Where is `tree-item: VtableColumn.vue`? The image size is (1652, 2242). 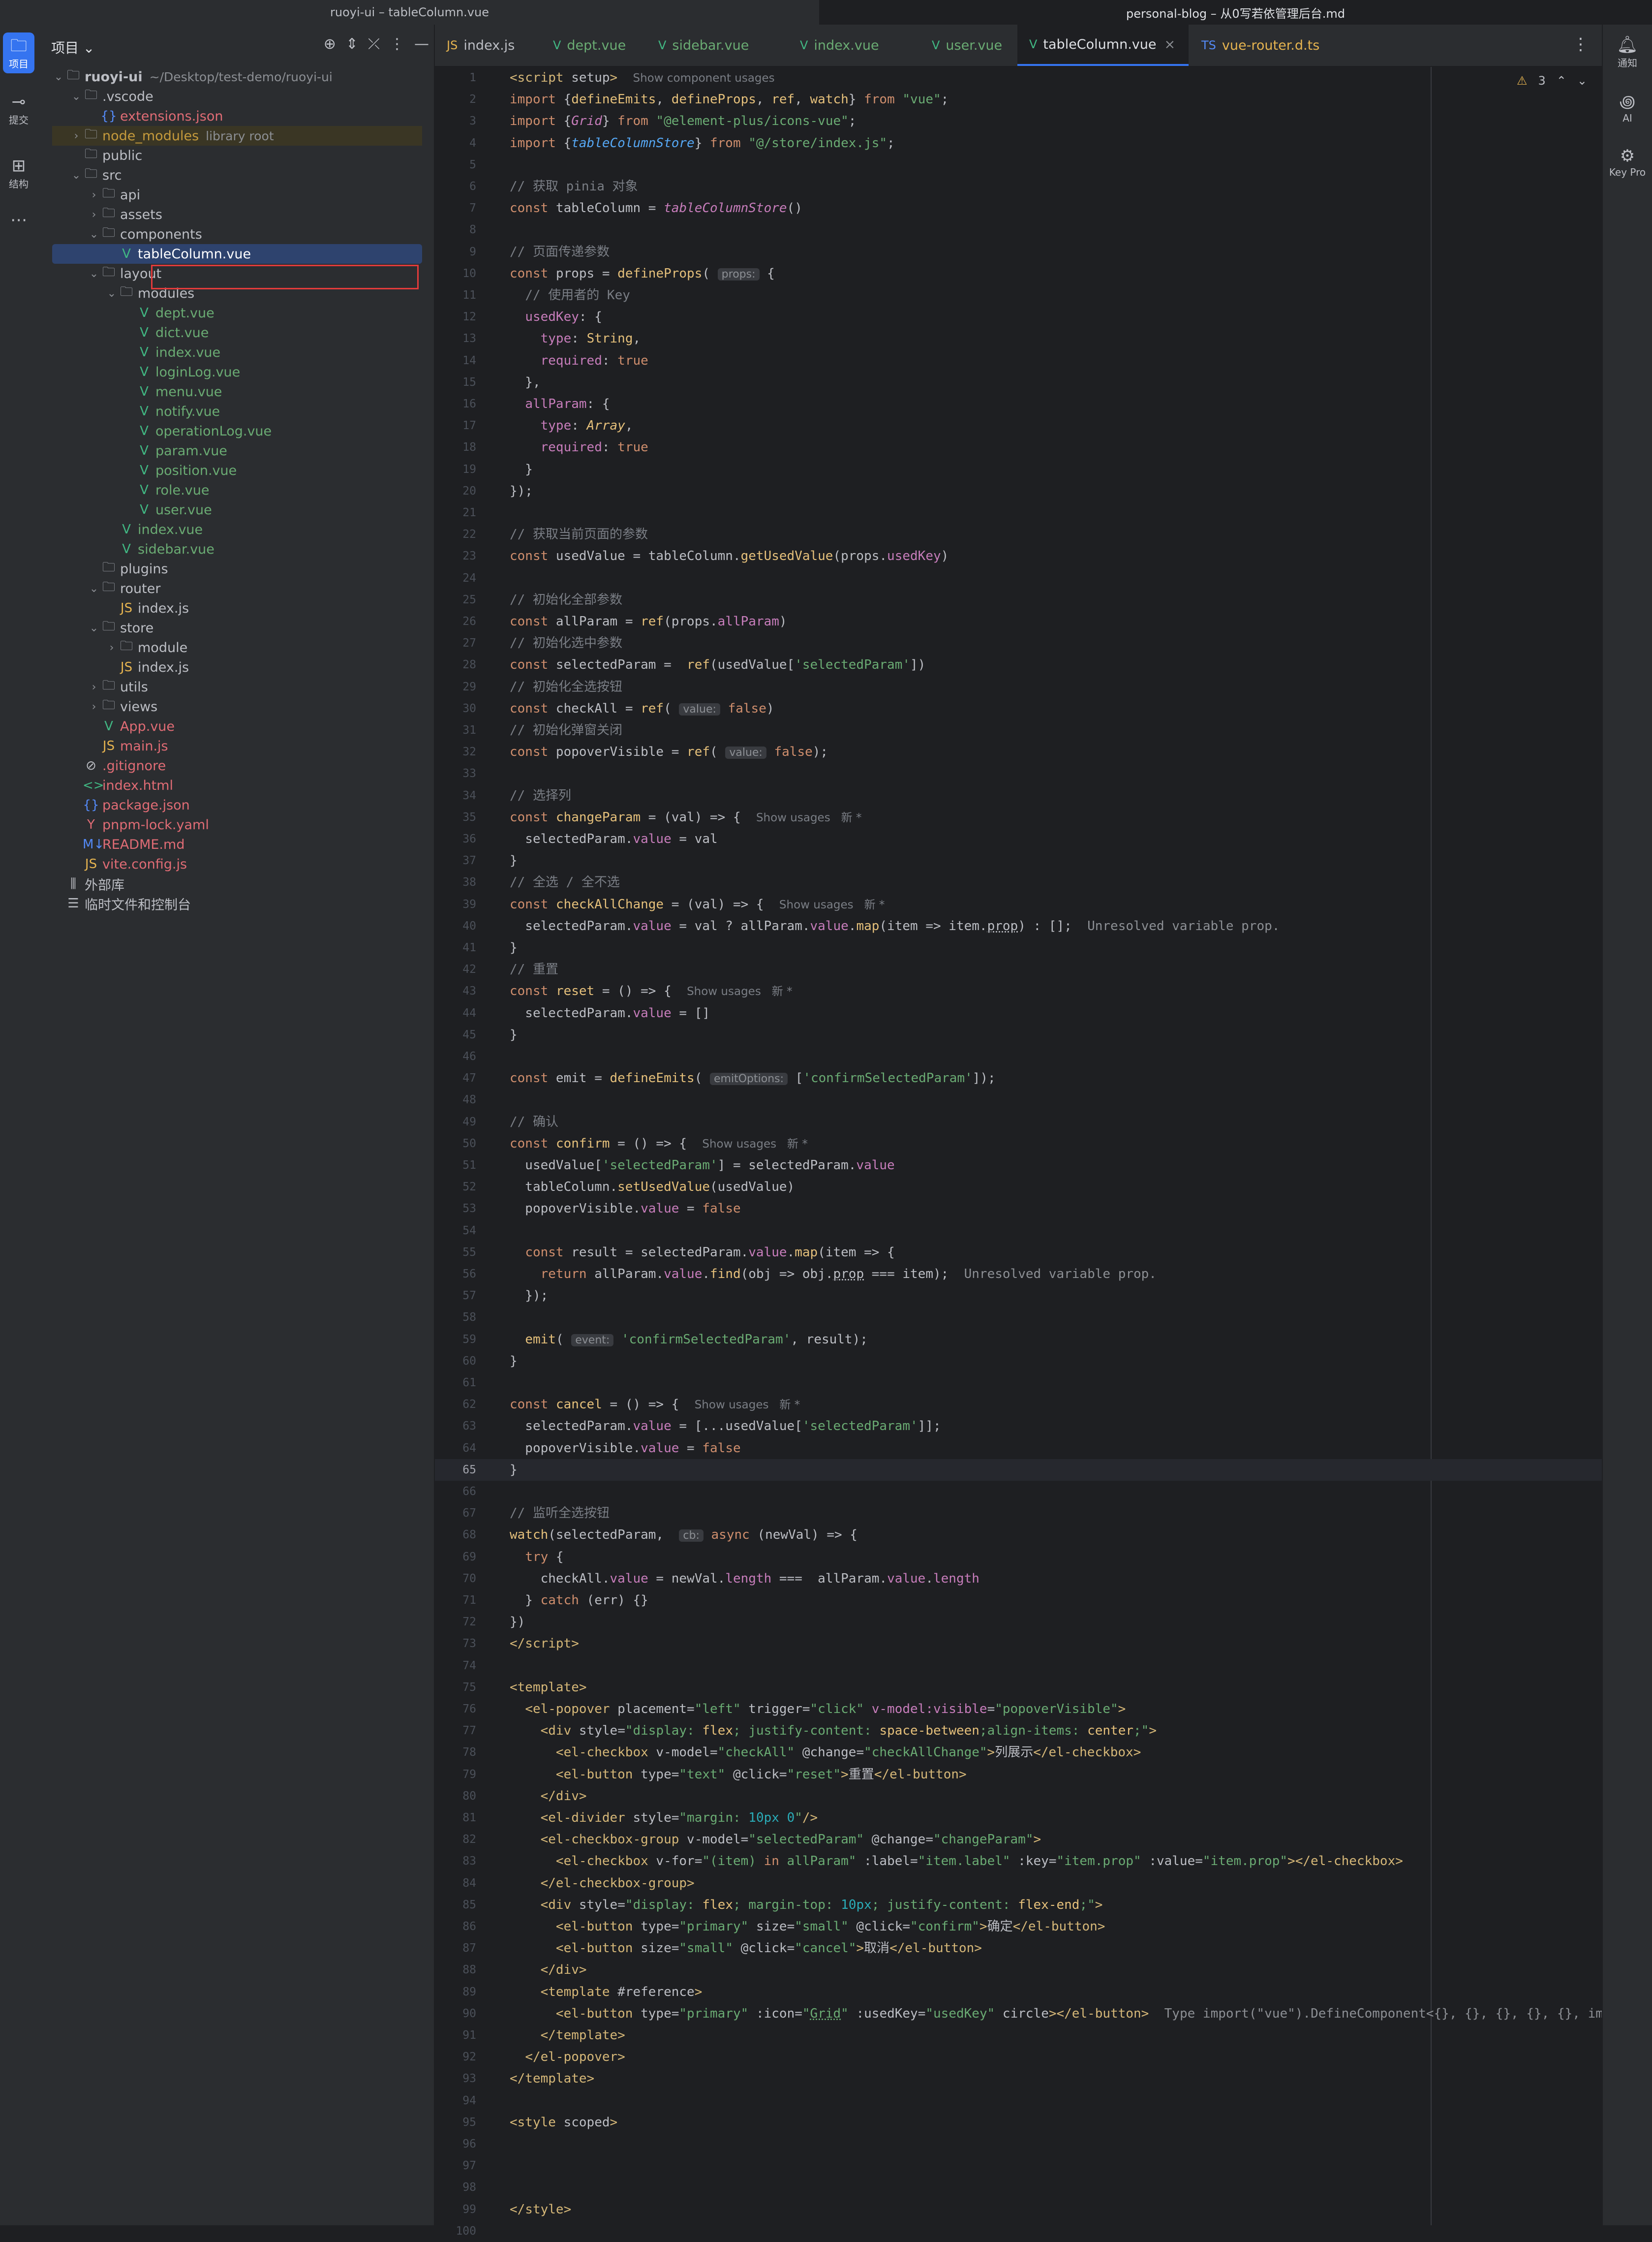
tree-item: VtableColumn.vue is located at coordinates (237, 254).